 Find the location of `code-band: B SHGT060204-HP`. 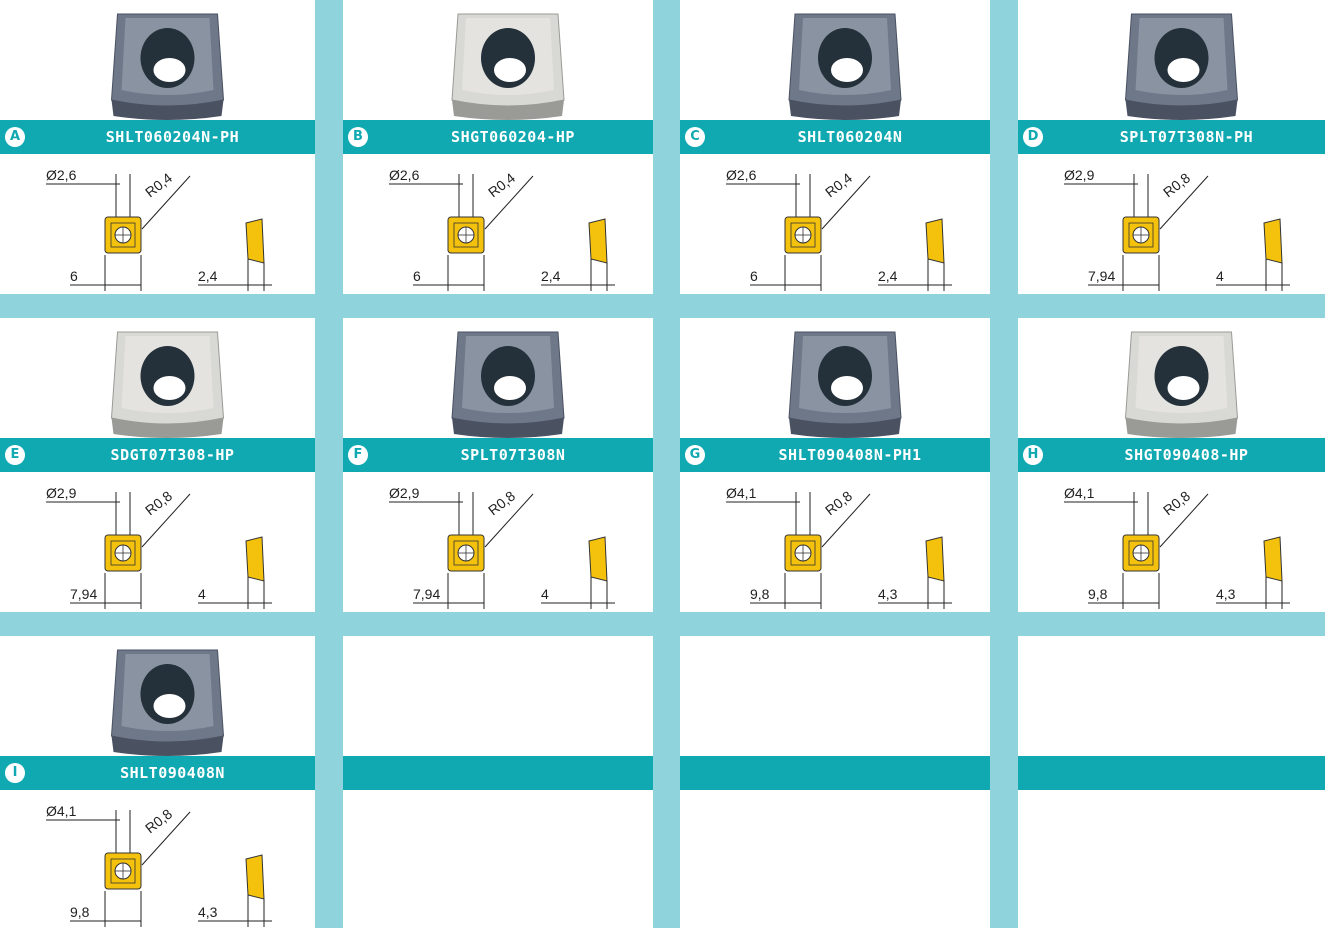

code-band: B SHGT060204-HP is located at coordinates (498, 137).